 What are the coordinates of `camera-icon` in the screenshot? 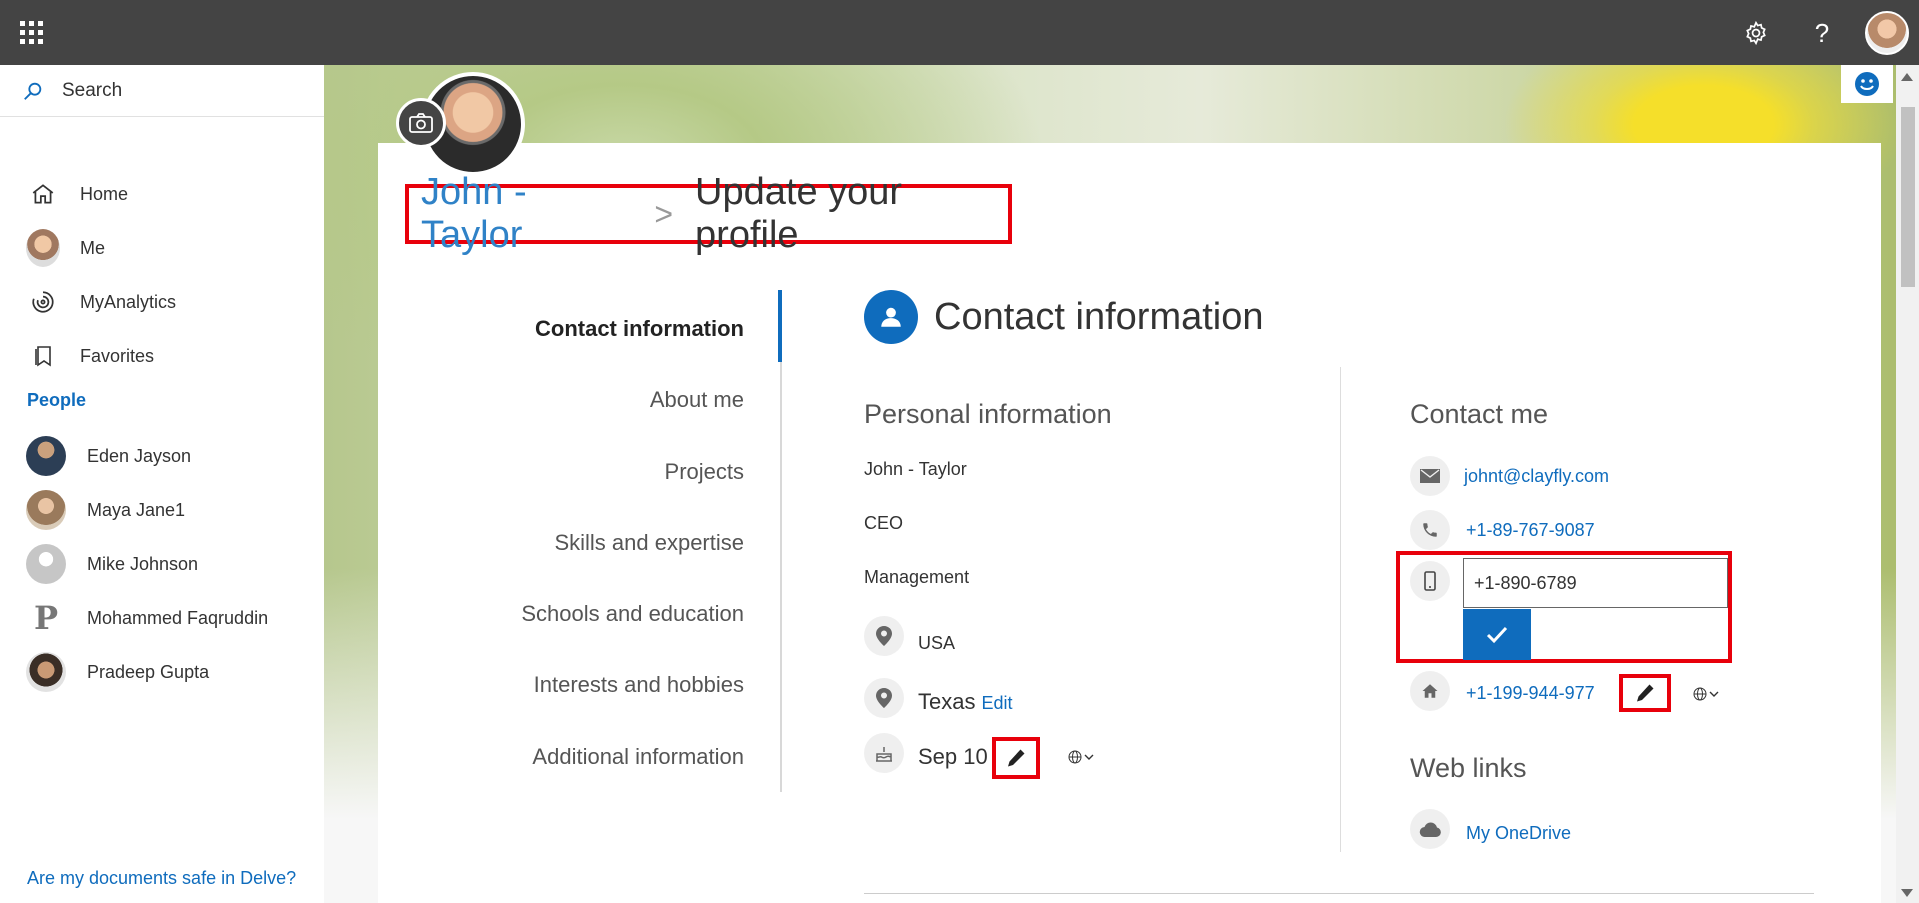 It's located at (421, 123).